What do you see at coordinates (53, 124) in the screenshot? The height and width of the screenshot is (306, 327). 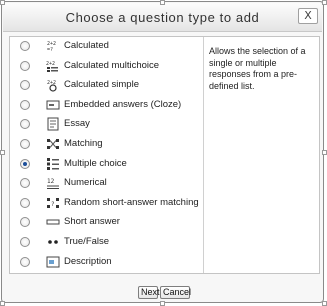 I see `essay-icon` at bounding box center [53, 124].